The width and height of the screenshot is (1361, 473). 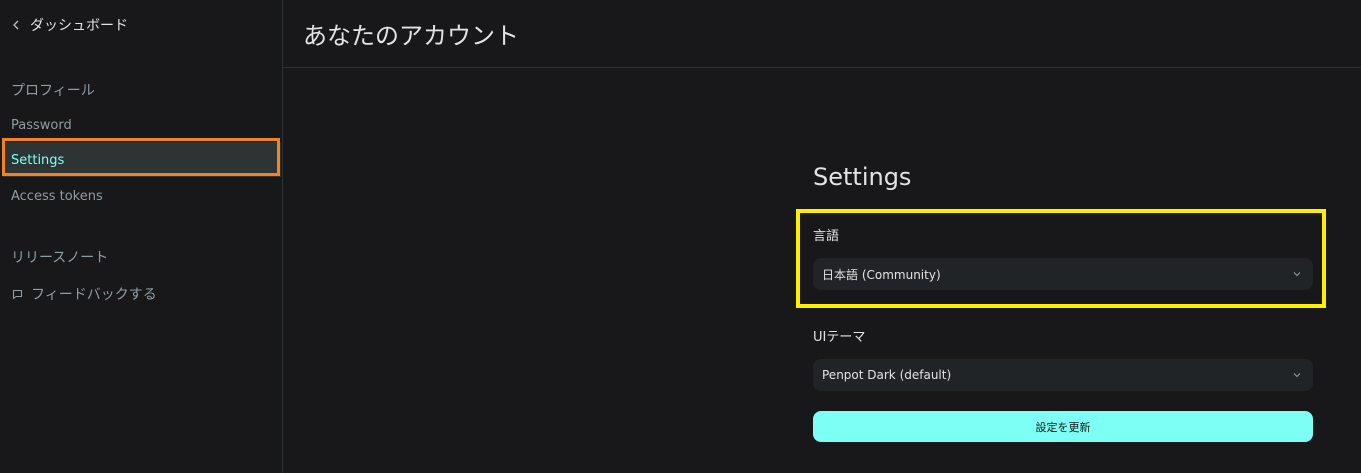 I want to click on sidebar-item-access-tokens: Access tokens, so click(x=57, y=196).